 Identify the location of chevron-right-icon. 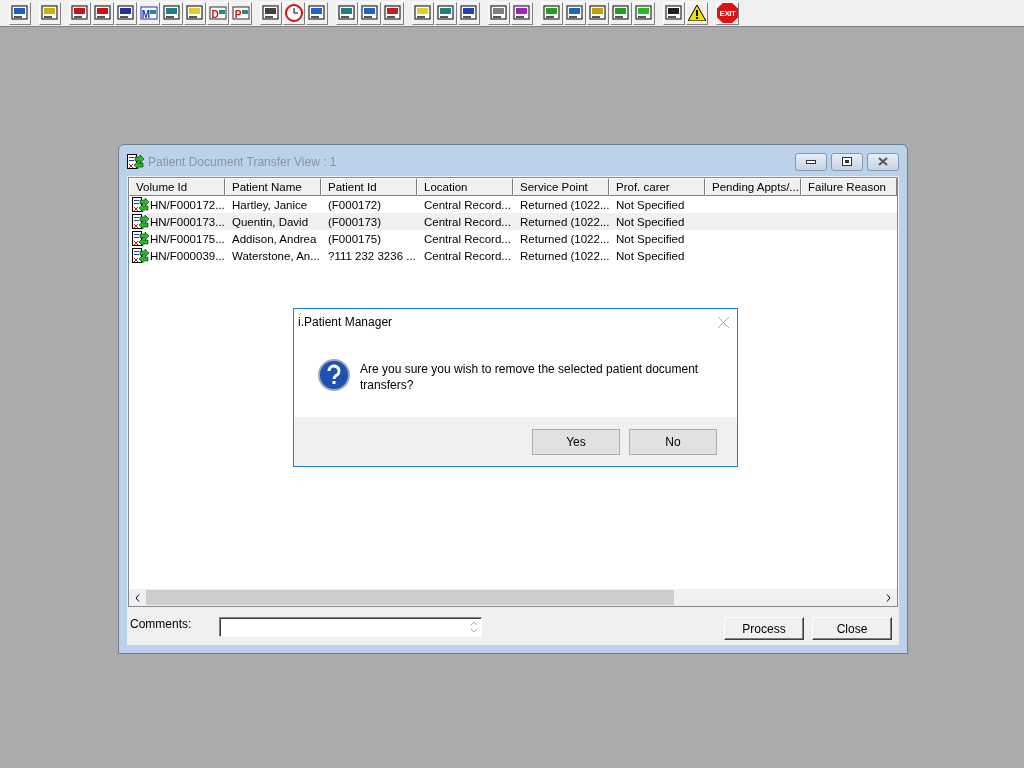
(888, 597).